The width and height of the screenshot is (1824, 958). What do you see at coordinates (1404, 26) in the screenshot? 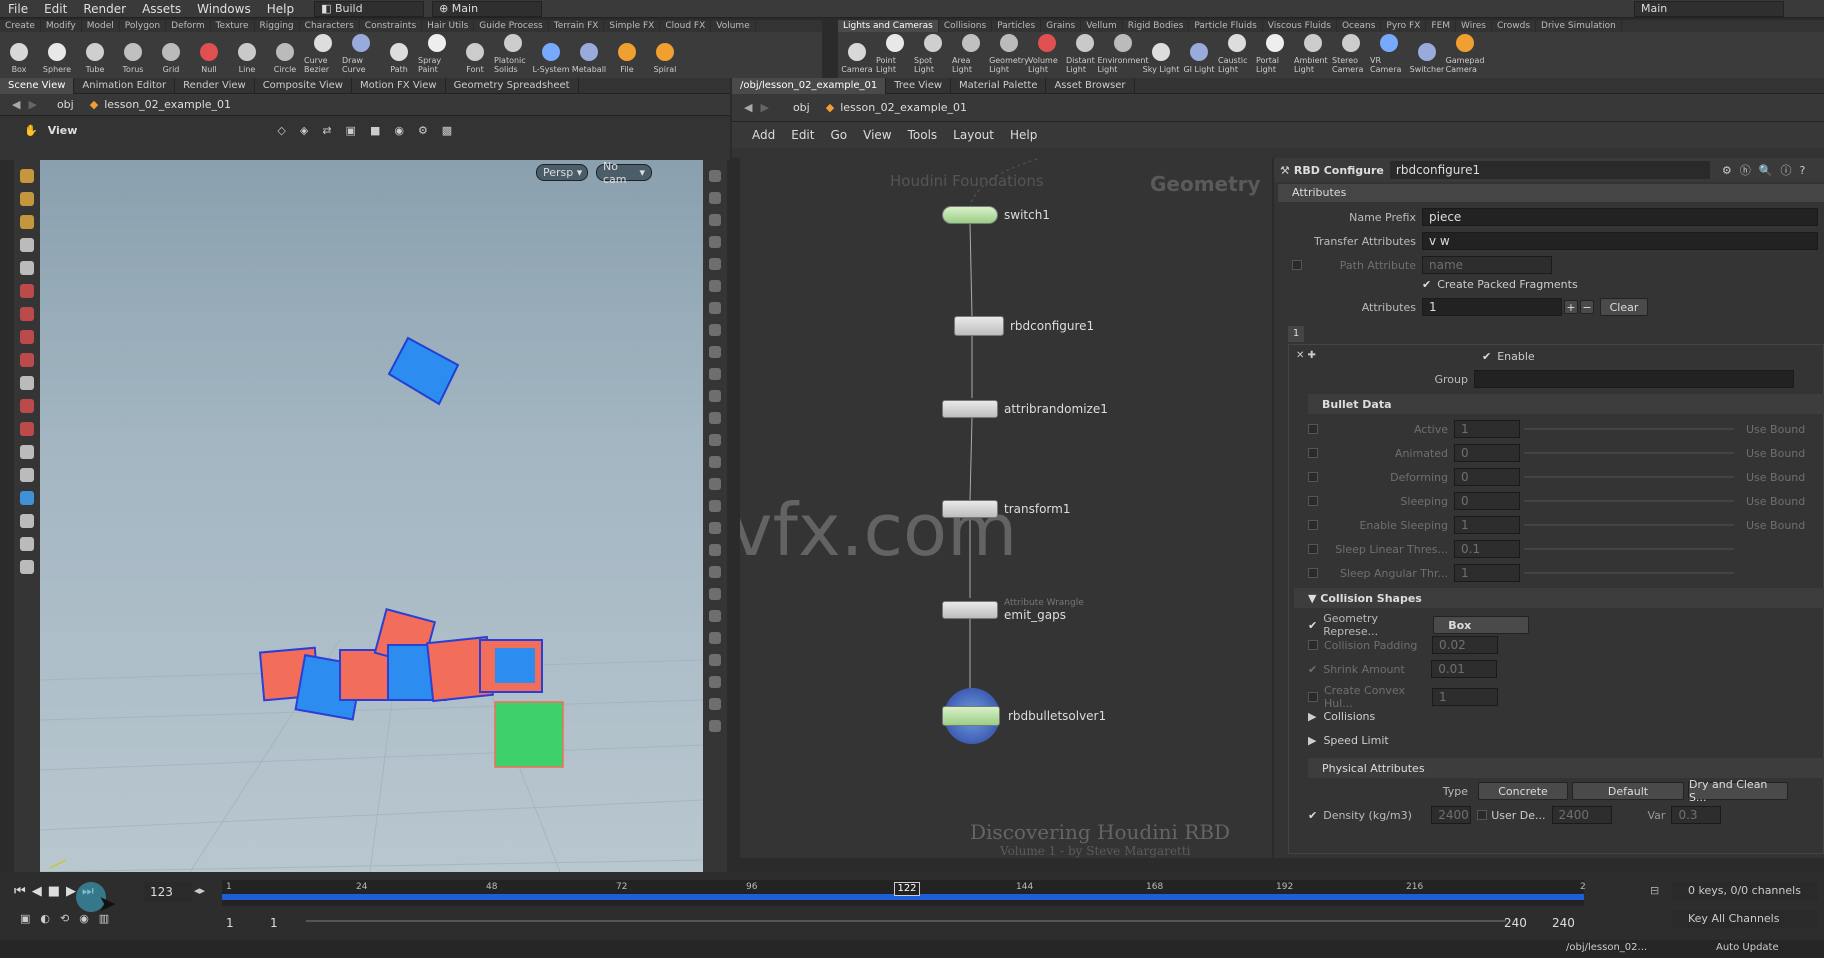
I see `shelf-tab-pyro-fx: Pyro FX` at bounding box center [1404, 26].